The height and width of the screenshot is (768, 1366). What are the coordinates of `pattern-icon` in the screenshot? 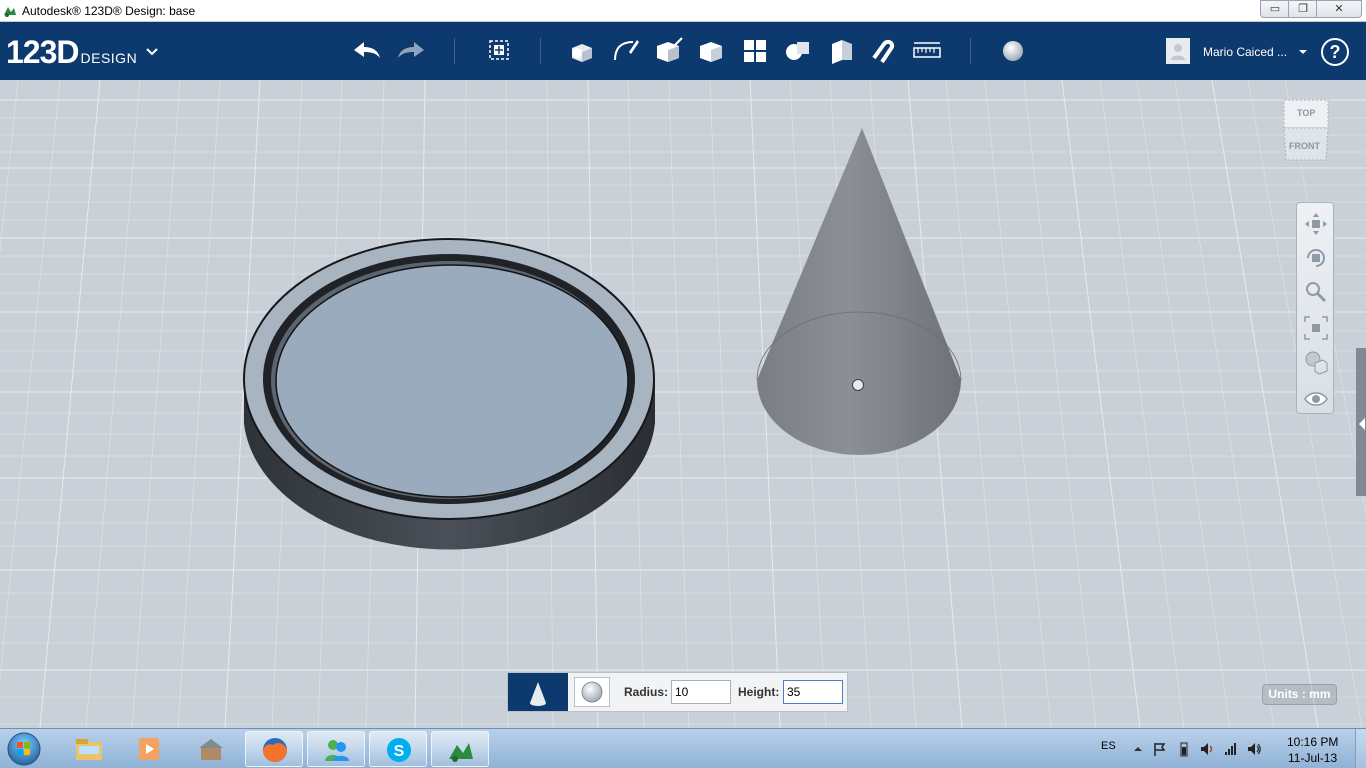 It's located at (755, 51).